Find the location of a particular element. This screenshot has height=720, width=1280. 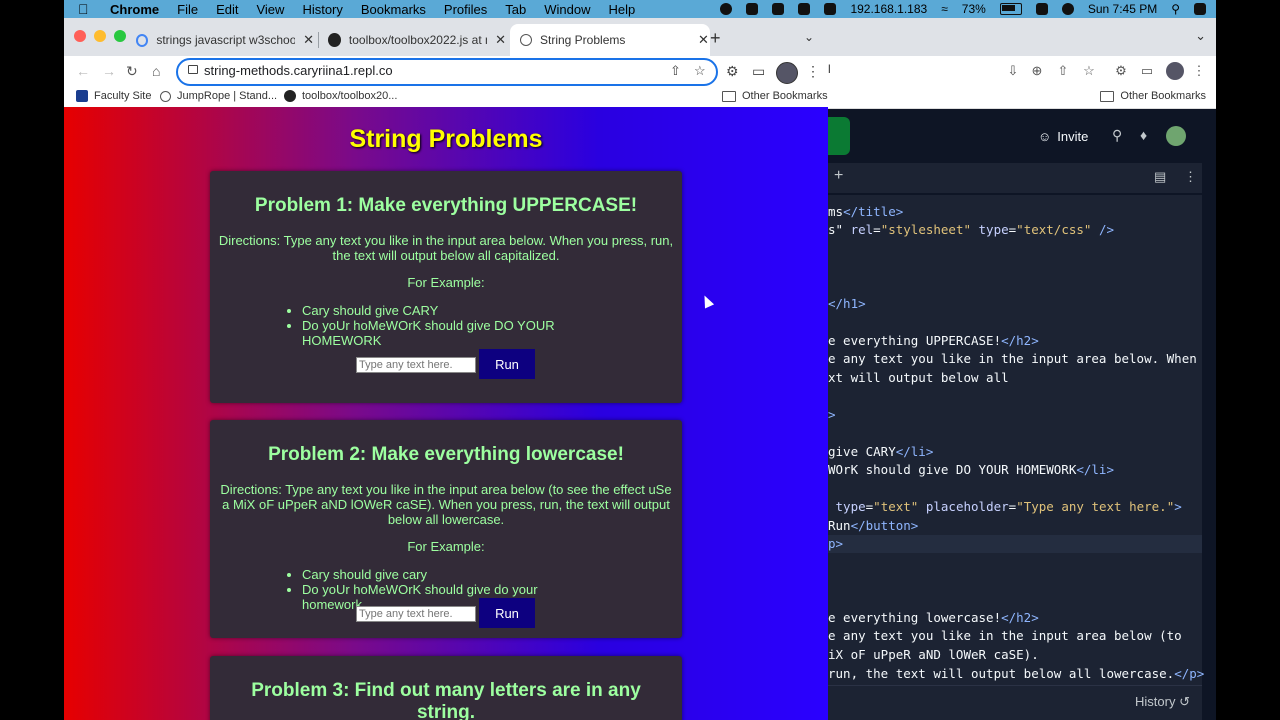

menu-history: History is located at coordinates (322, 9).